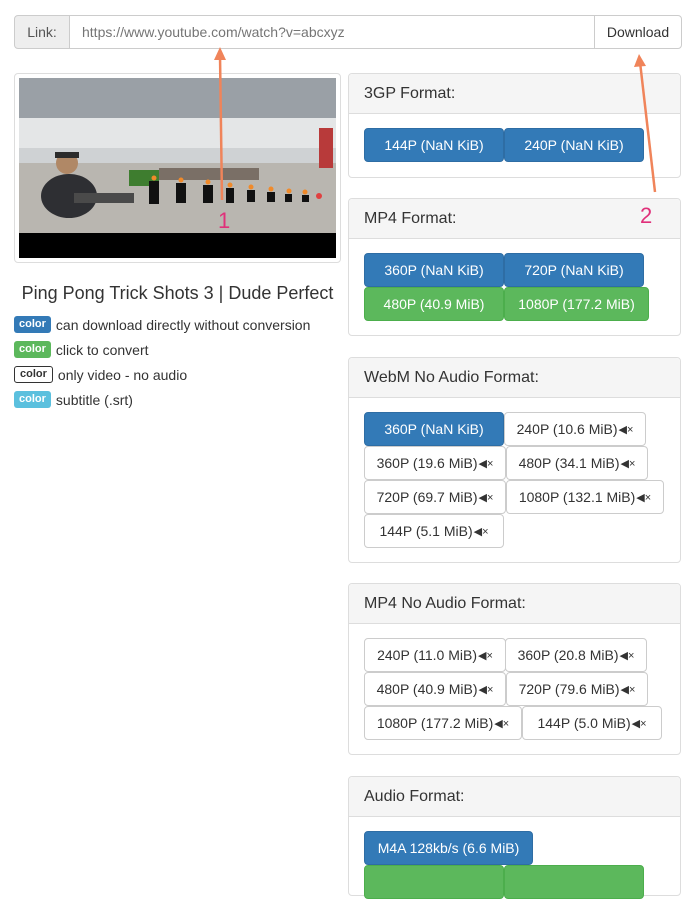  I want to click on panel-mp4-no-audio-title: MP4 No Audio Format:, so click(514, 604).